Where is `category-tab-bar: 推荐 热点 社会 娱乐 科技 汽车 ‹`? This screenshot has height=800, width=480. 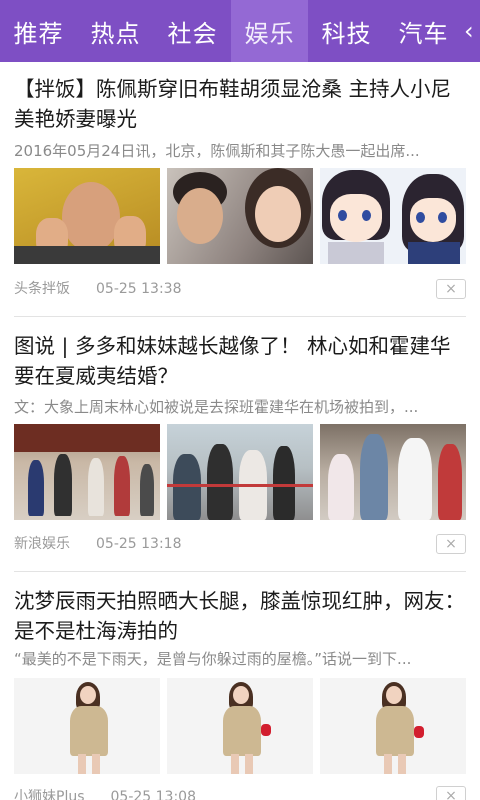
category-tab-bar: 推荐 热点 社会 娱乐 科技 汽车 ‹ is located at coordinates (240, 31).